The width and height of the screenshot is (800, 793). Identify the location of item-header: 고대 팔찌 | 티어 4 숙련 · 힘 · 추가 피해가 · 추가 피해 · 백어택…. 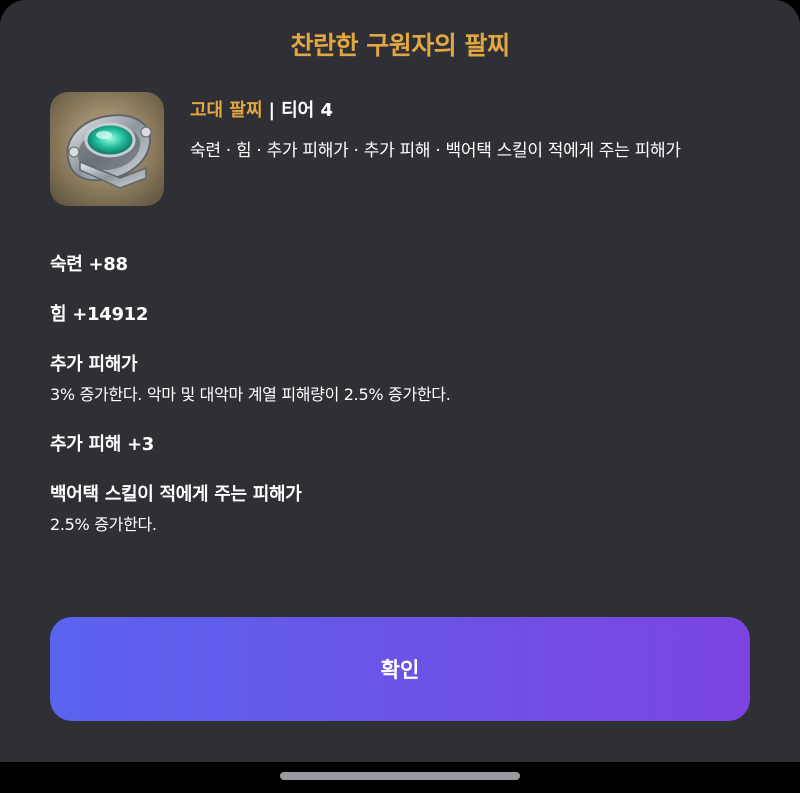
(400, 152).